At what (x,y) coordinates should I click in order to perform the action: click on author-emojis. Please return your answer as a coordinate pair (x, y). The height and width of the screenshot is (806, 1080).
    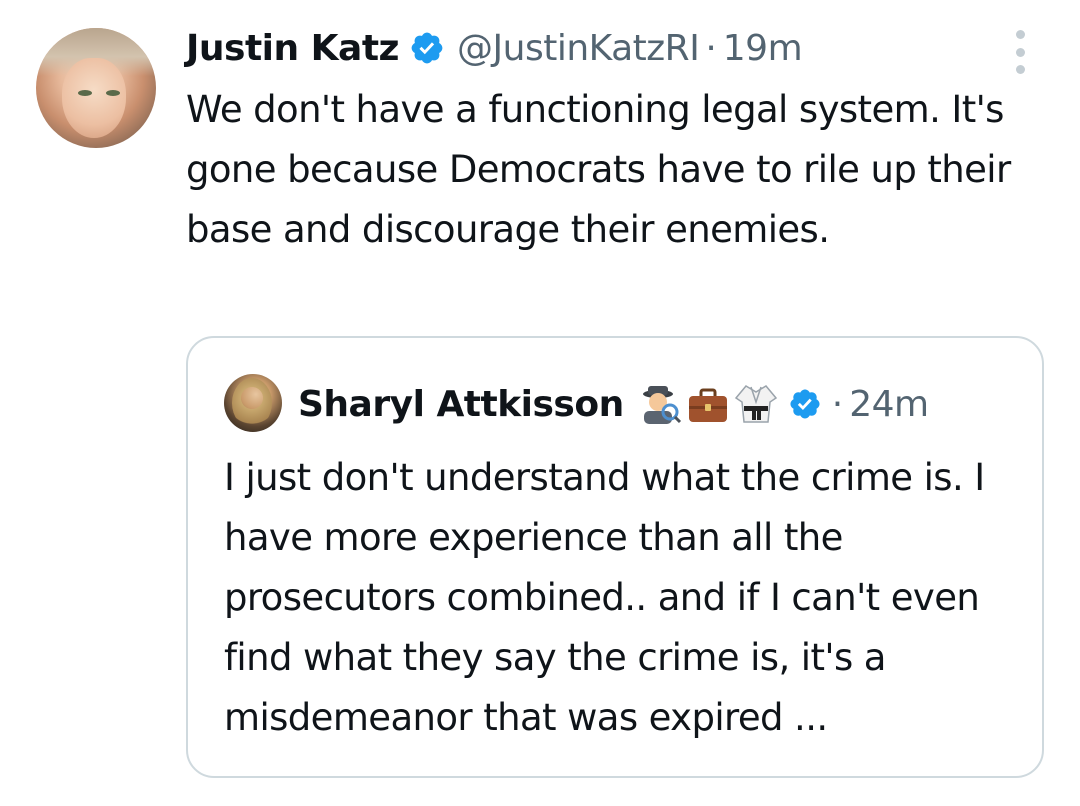
    Looking at the image, I should click on (708, 404).